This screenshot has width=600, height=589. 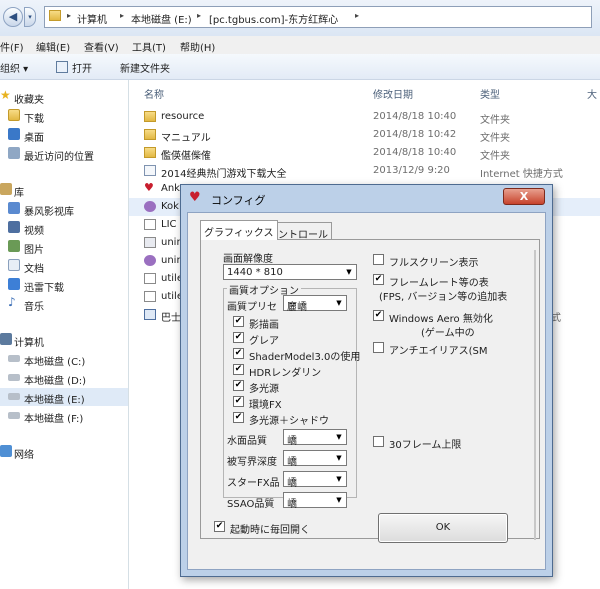 What do you see at coordinates (92, 18) in the screenshot?
I see `breadcrumb-computer: 计算机` at bounding box center [92, 18].